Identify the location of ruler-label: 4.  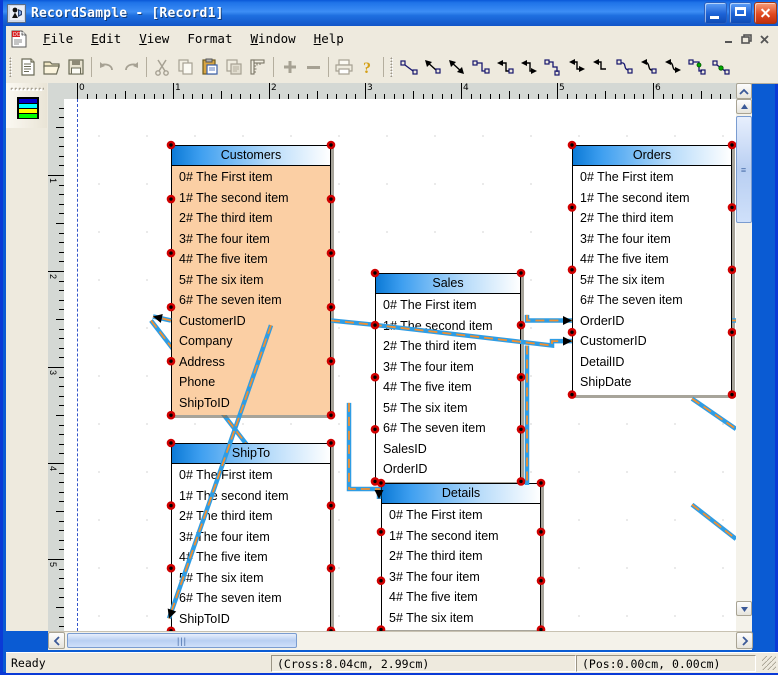
(53, 469).